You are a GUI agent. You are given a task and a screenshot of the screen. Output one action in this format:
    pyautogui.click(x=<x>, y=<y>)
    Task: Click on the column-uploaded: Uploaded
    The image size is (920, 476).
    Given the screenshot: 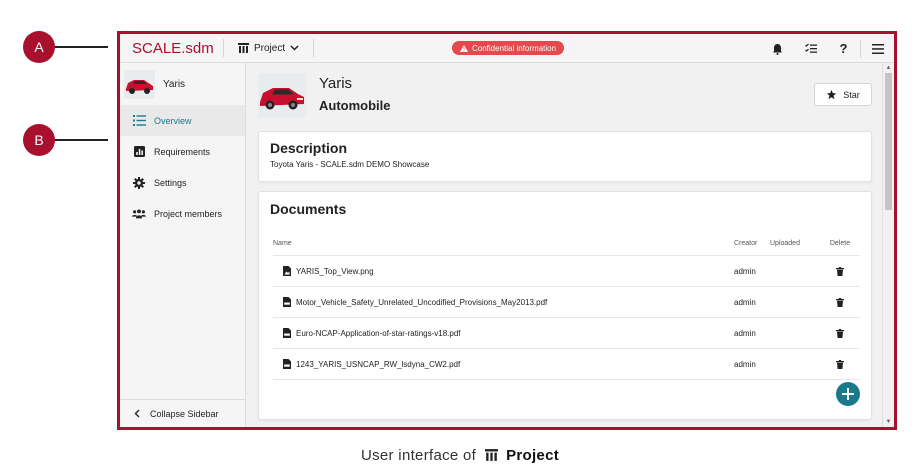 What is the action you would take?
    pyautogui.click(x=795, y=243)
    